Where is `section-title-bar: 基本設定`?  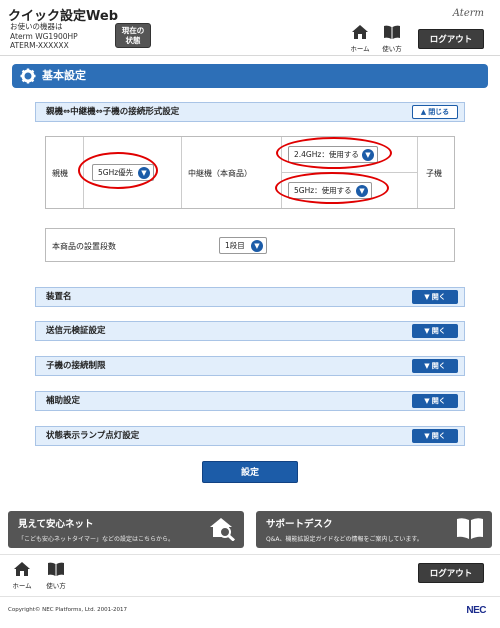
section-title-bar: 基本設定 is located at coordinates (250, 76).